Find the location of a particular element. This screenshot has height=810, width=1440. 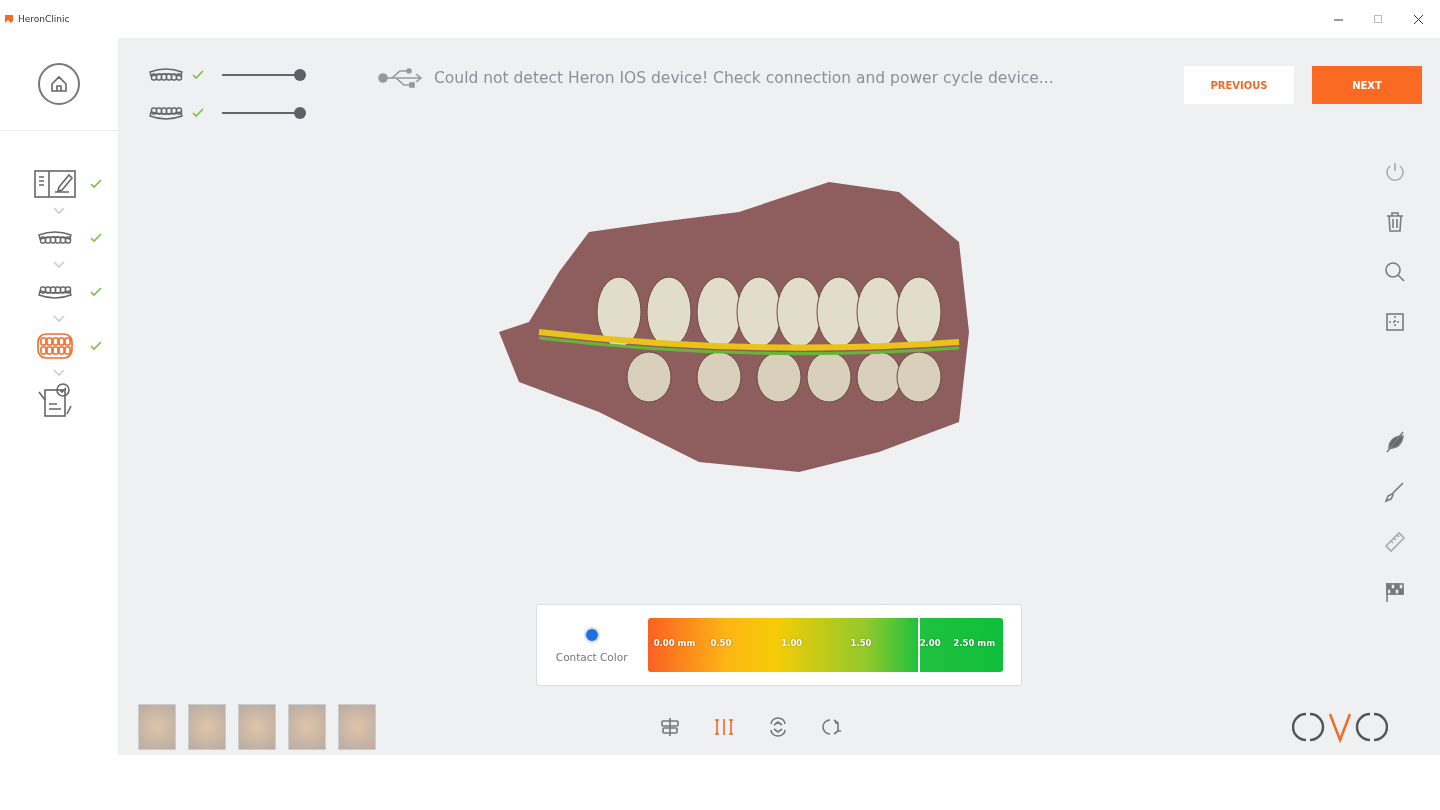

contact-color-label: Contact Color is located at coordinates (591, 656).